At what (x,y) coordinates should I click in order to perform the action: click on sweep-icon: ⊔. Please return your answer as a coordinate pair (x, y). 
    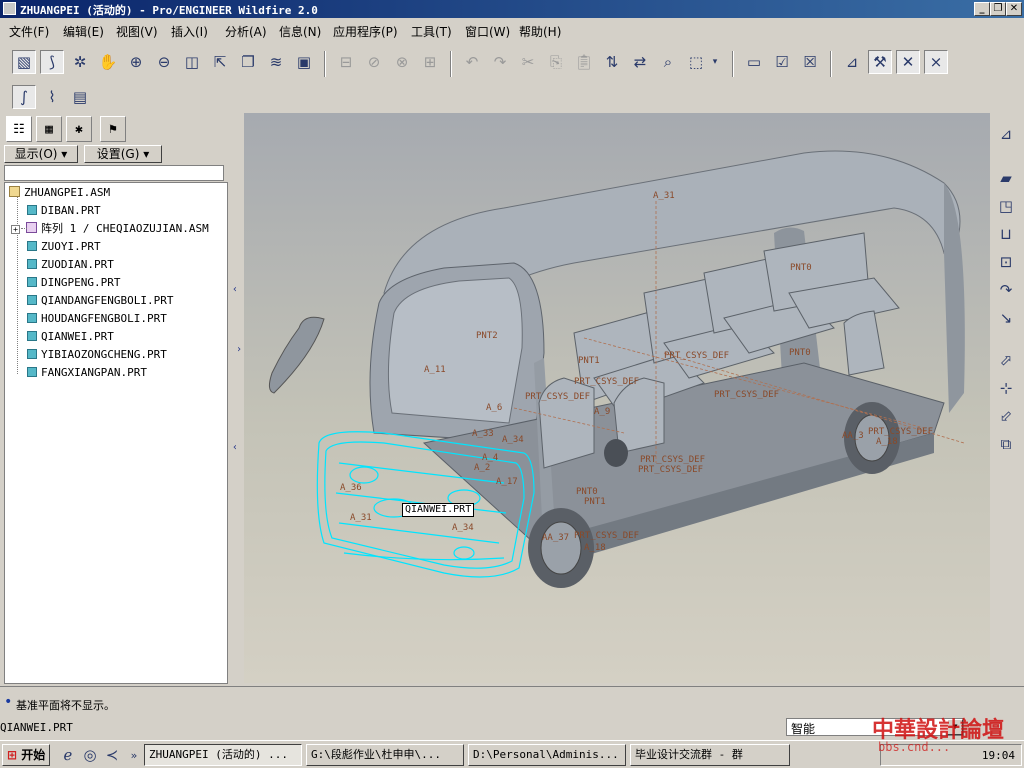
    Looking at the image, I should click on (1006, 234).